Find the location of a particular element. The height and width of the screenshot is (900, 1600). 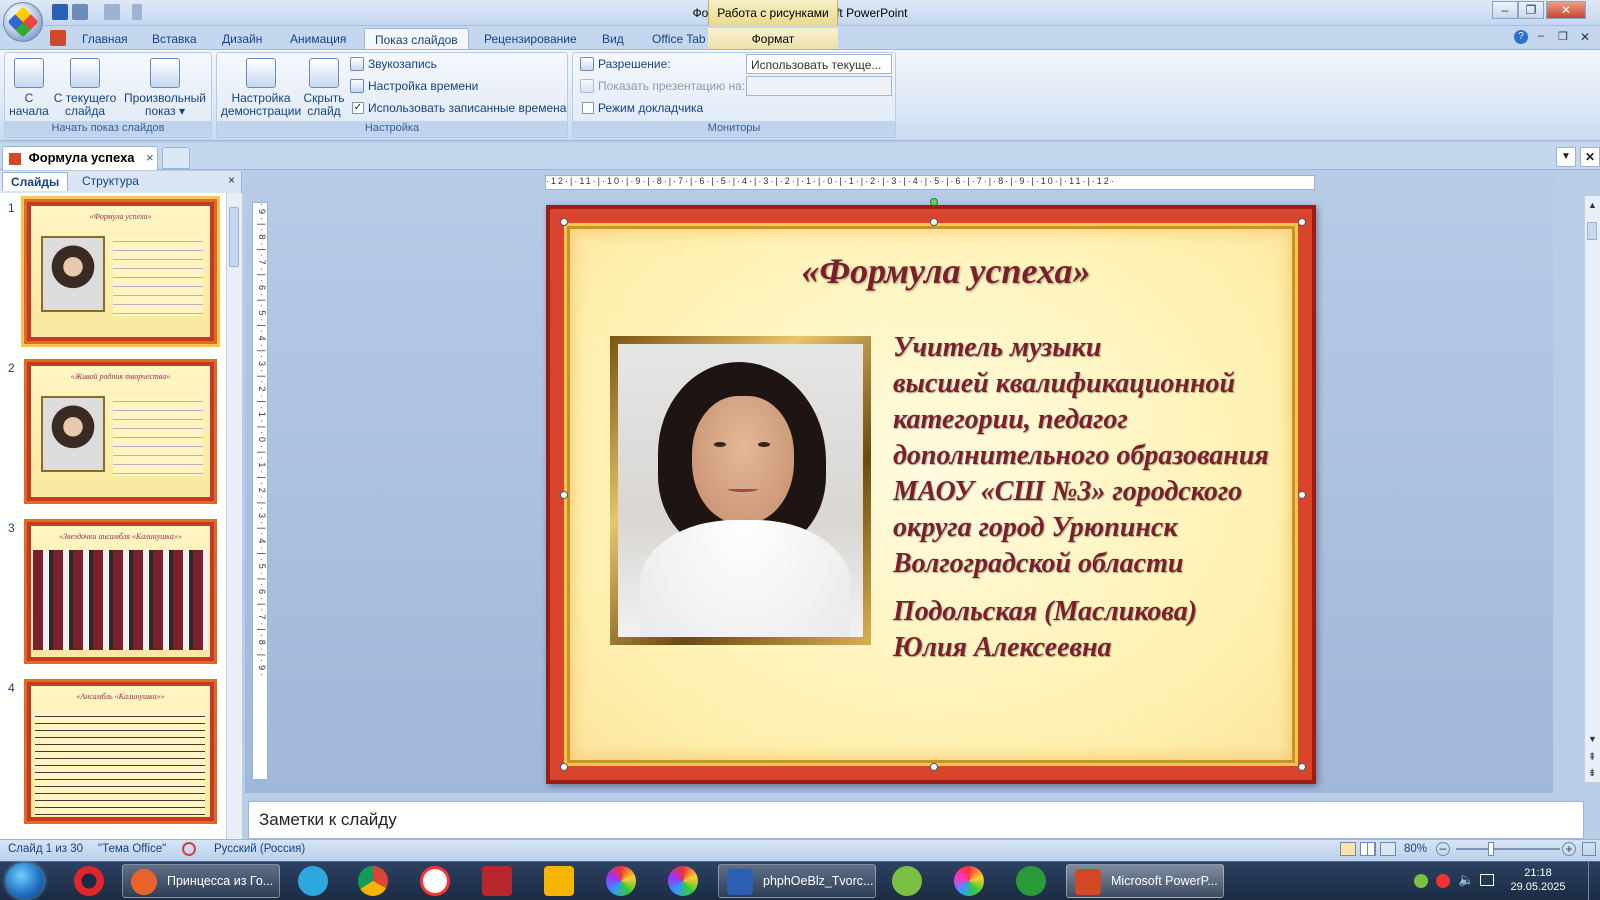

scroll-down-icon: ▼ is located at coordinates (1592, 739).